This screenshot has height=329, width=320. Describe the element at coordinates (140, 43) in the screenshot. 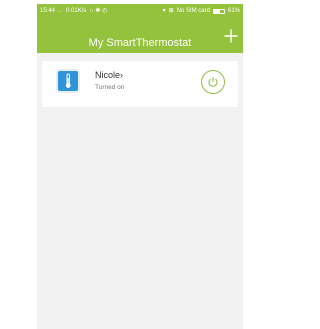

I see `page-title: My SmartThermostat` at that location.